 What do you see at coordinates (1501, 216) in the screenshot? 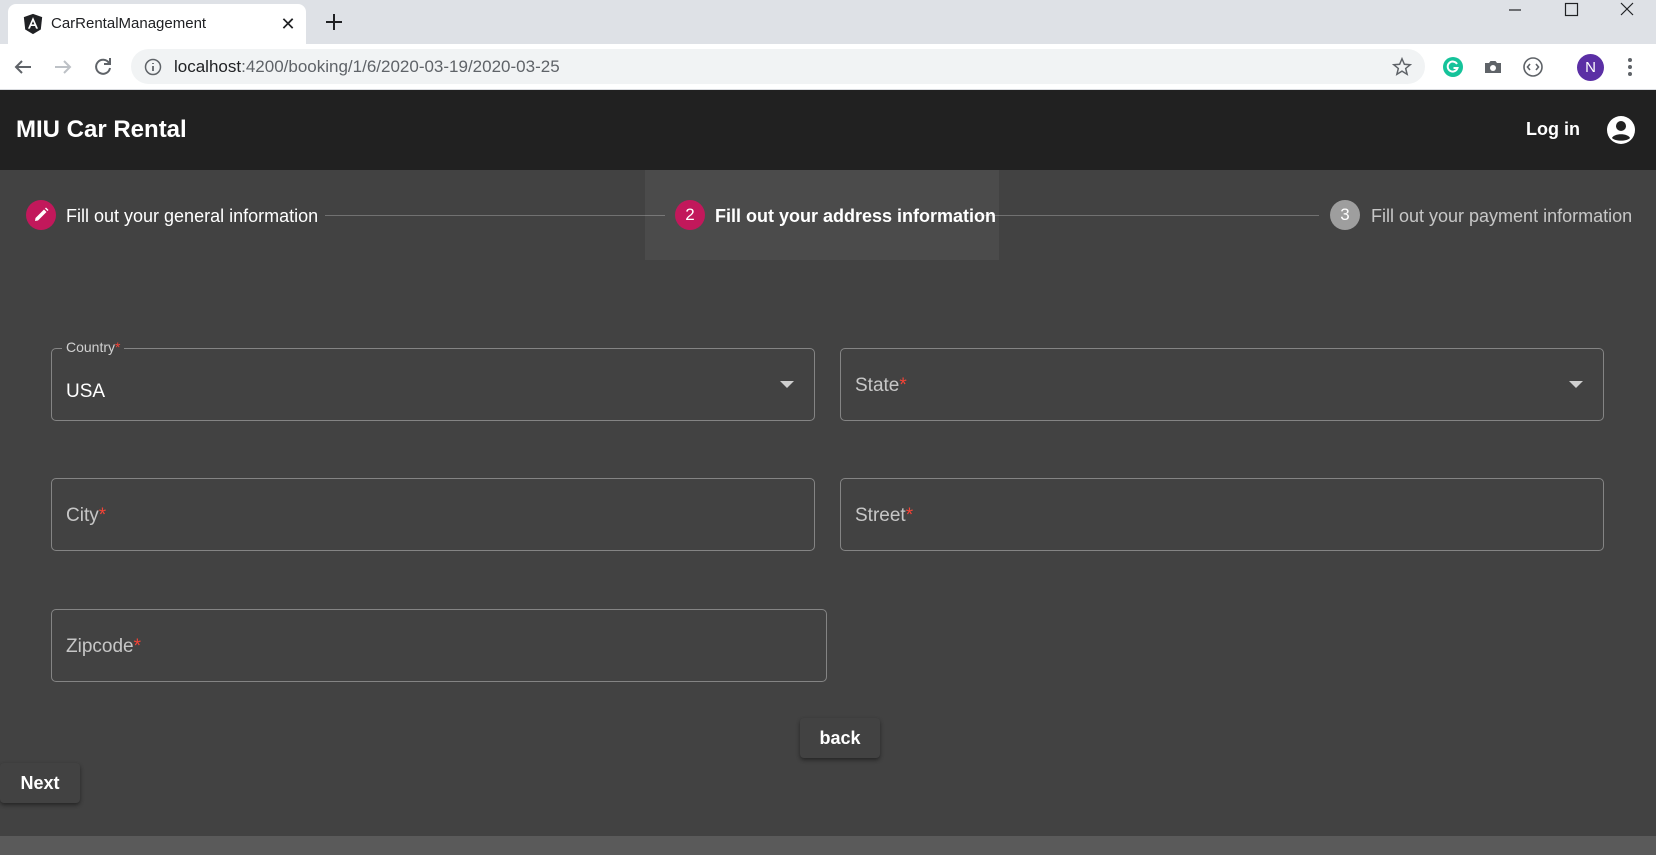
I see `step-3-label: Fill out your payment information` at bounding box center [1501, 216].